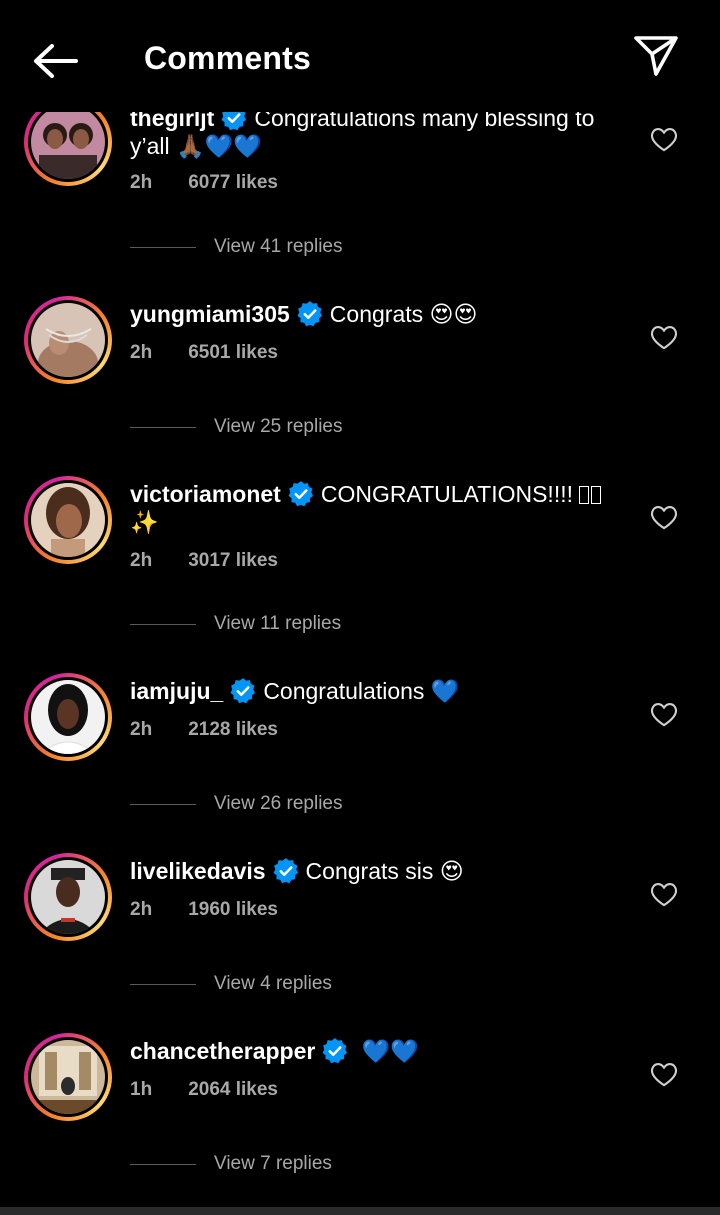  I want to click on view-replies-button: View 4 replies, so click(231, 984).